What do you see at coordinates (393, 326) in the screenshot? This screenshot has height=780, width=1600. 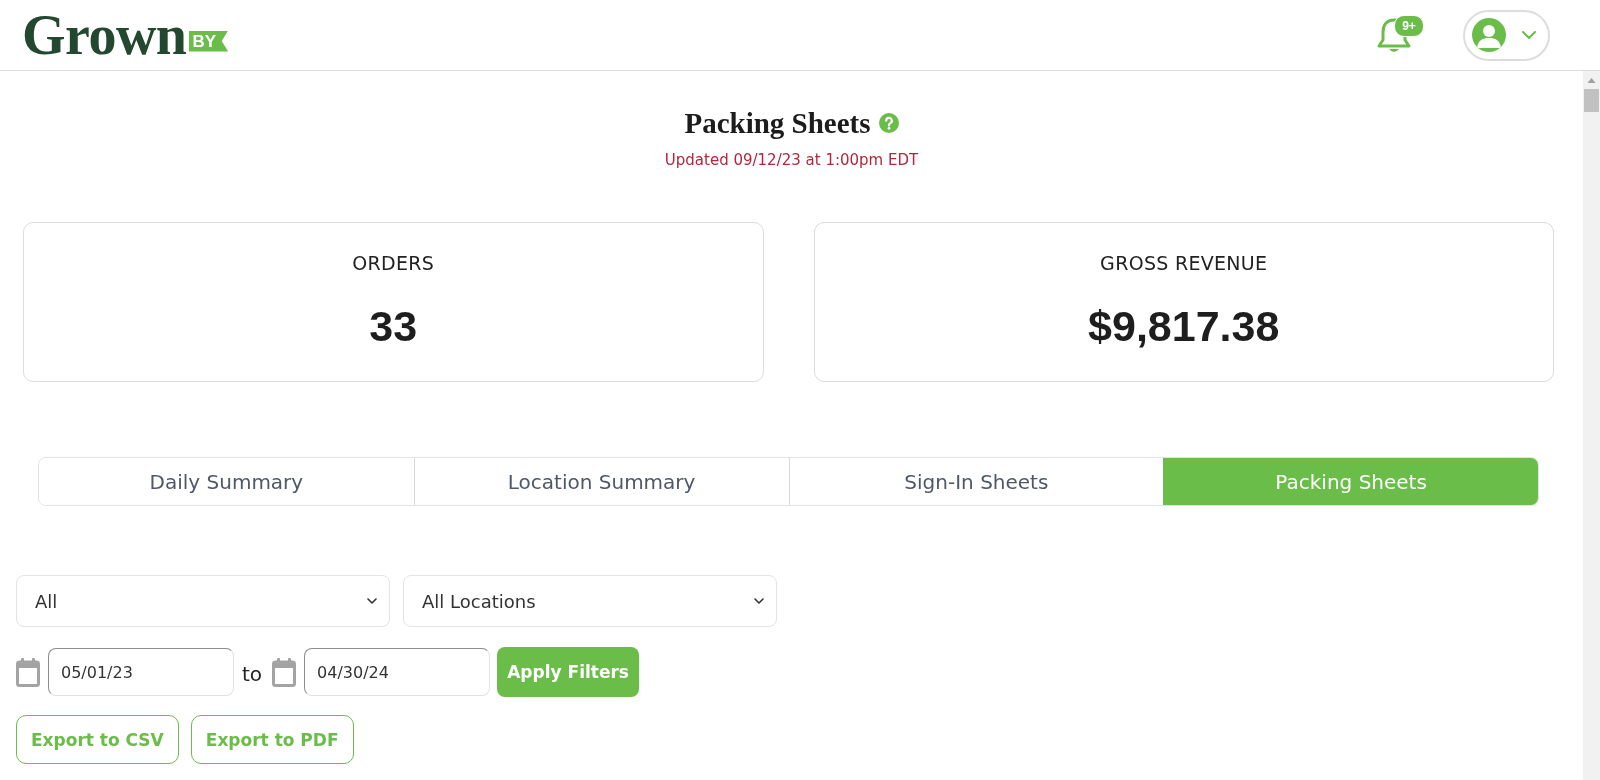 I see `stat-value: 33` at bounding box center [393, 326].